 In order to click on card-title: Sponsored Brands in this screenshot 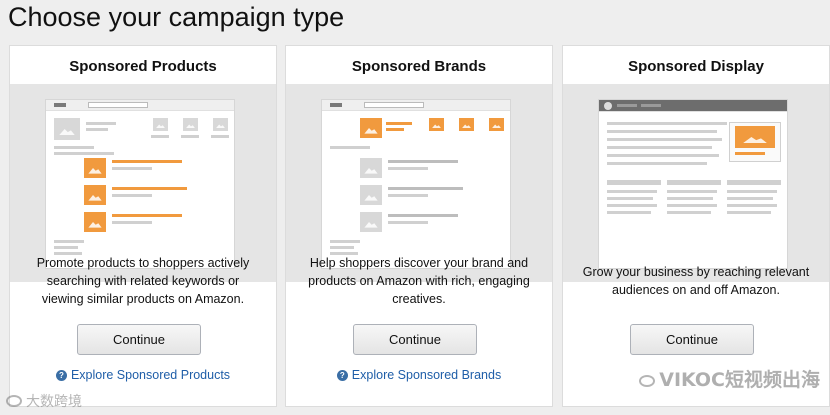, I will do `click(419, 66)`.